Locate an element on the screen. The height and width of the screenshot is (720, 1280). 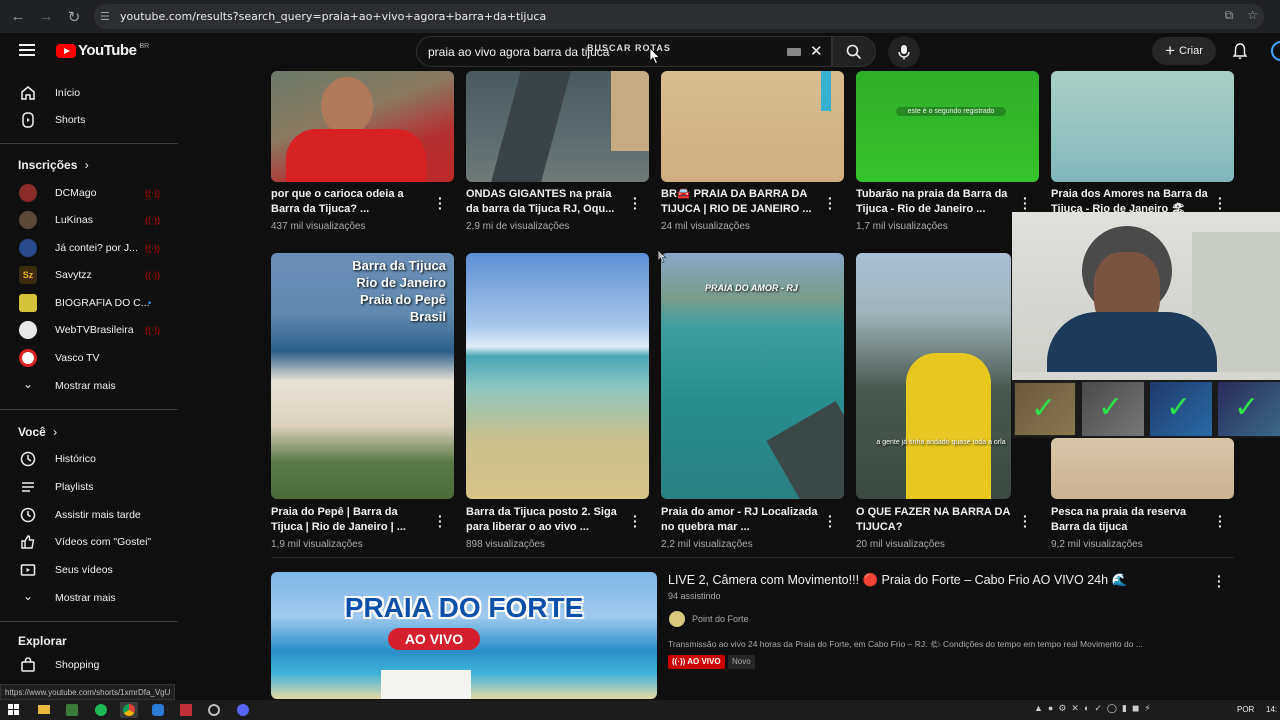
forward-icon: → is located at coordinates (46, 16).